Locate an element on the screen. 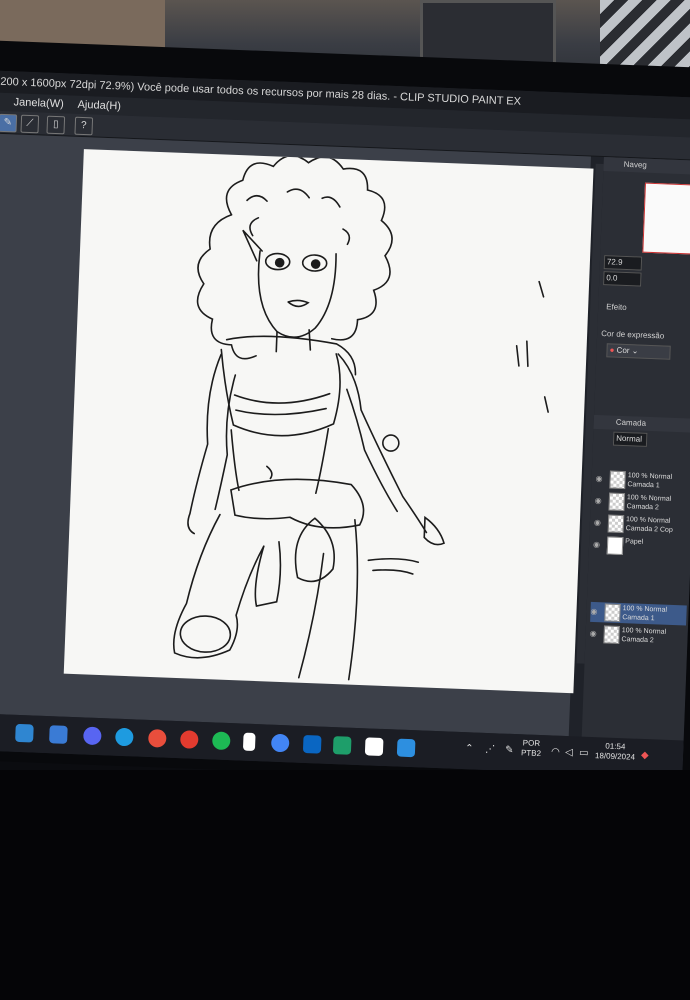  chrome-canary-icon is located at coordinates (157, 738).